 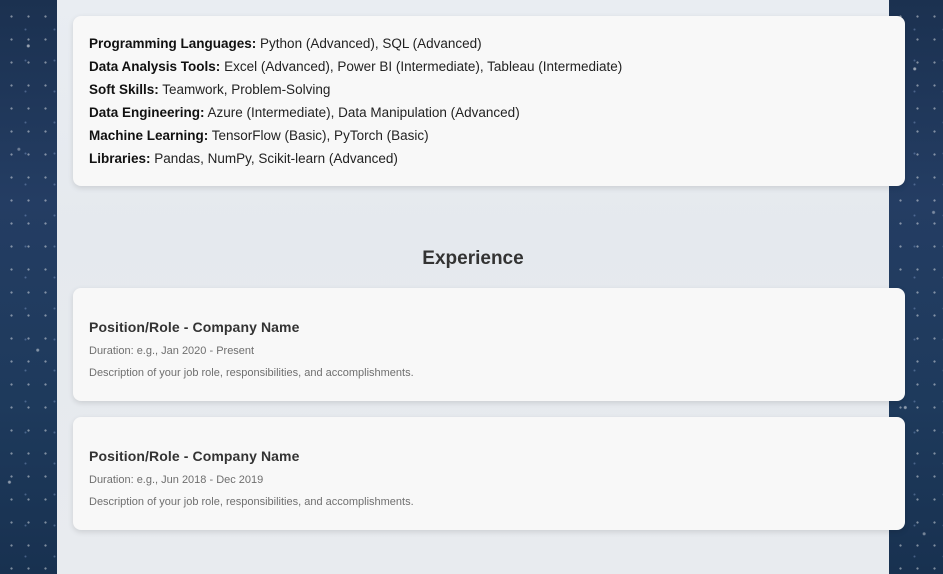 I want to click on skill-value: TensorFlow (Basic), PyTorch (Basic), so click(x=320, y=135).